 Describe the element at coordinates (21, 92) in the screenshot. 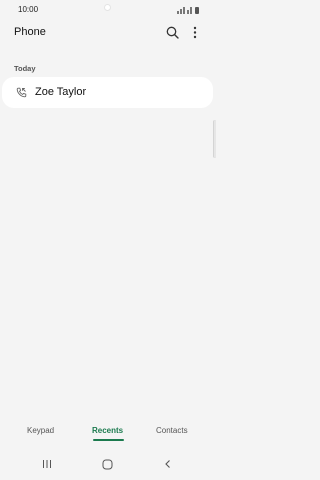

I see `incoming-call-icon` at that location.